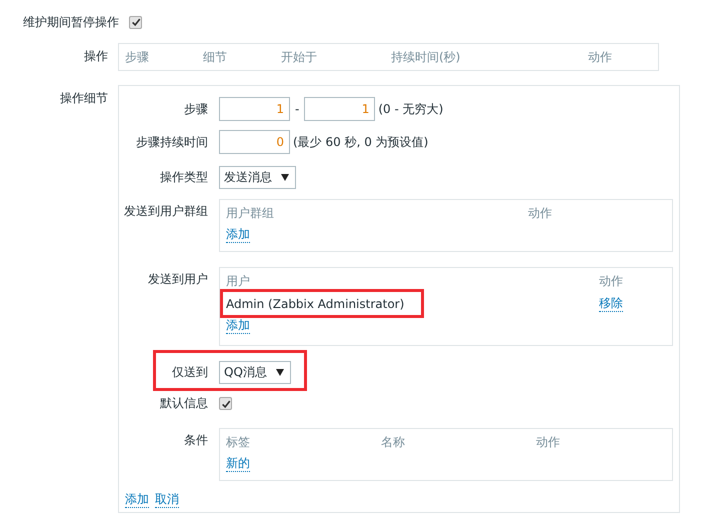  Describe the element at coordinates (137, 57) in the screenshot. I see `column-header: 步骤` at that location.